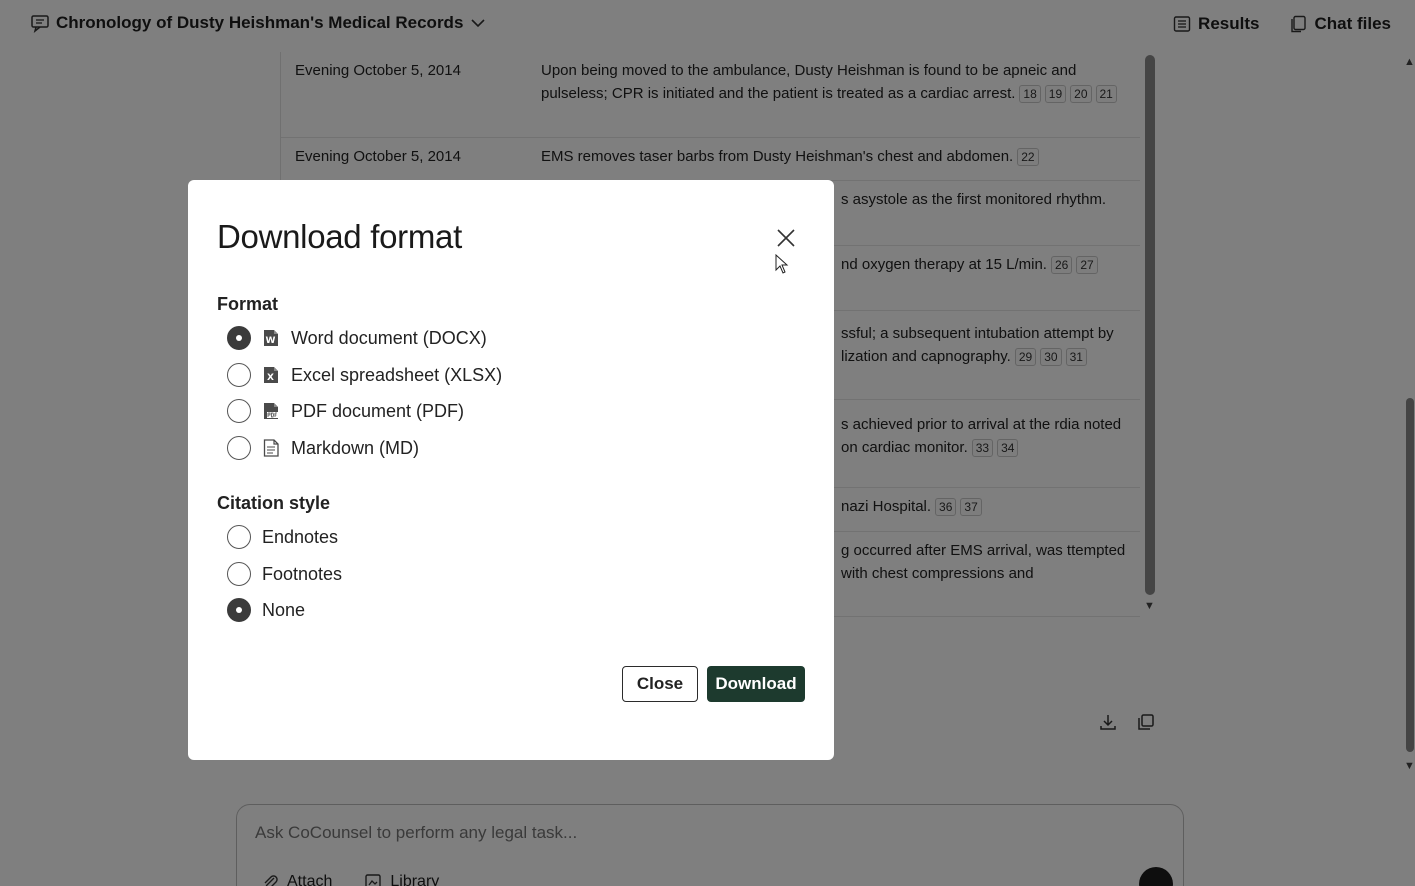 The width and height of the screenshot is (1415, 886). What do you see at coordinates (300, 536) in the screenshot?
I see `citation-label: Endnotes` at bounding box center [300, 536].